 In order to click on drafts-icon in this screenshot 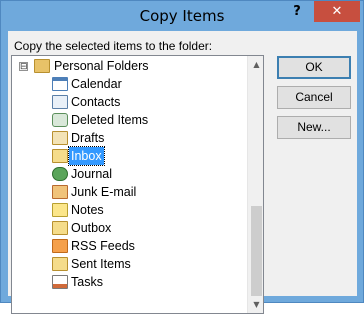, I will do `click(60, 138)`.